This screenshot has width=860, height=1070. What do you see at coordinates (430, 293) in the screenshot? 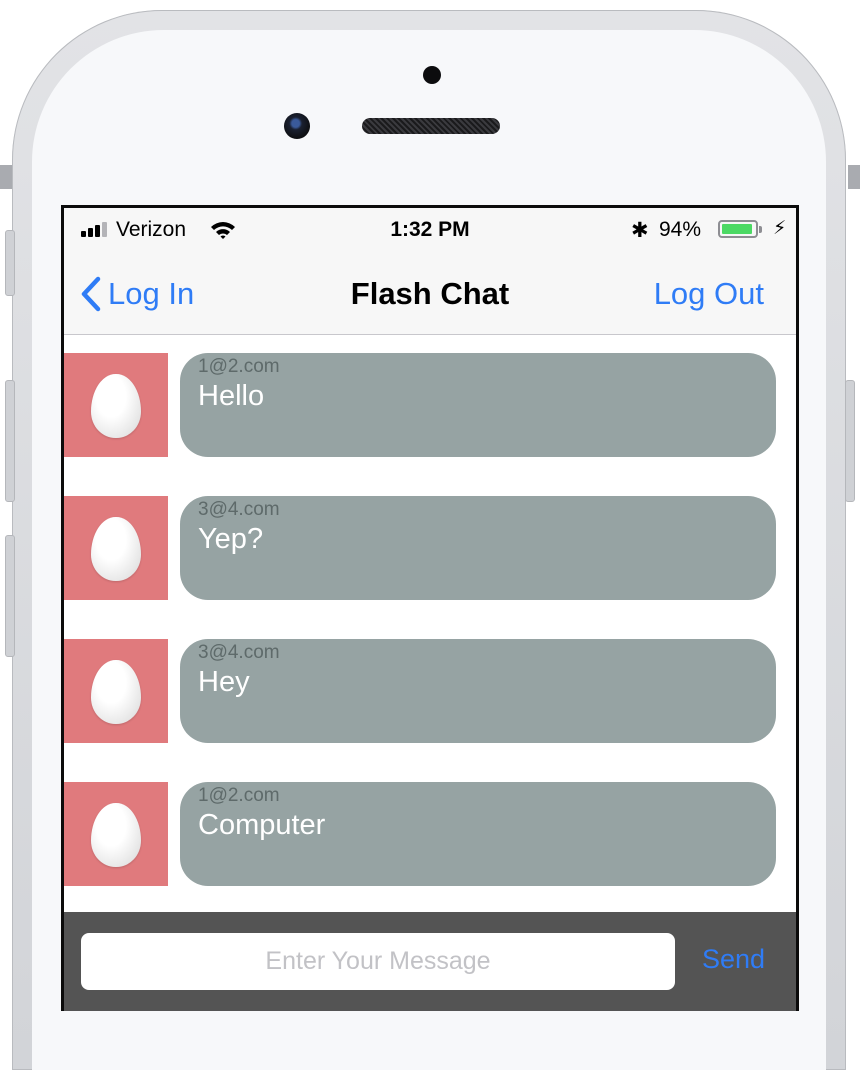
I see `navigation-bar: Log In Flash Chat Log Out` at bounding box center [430, 293].